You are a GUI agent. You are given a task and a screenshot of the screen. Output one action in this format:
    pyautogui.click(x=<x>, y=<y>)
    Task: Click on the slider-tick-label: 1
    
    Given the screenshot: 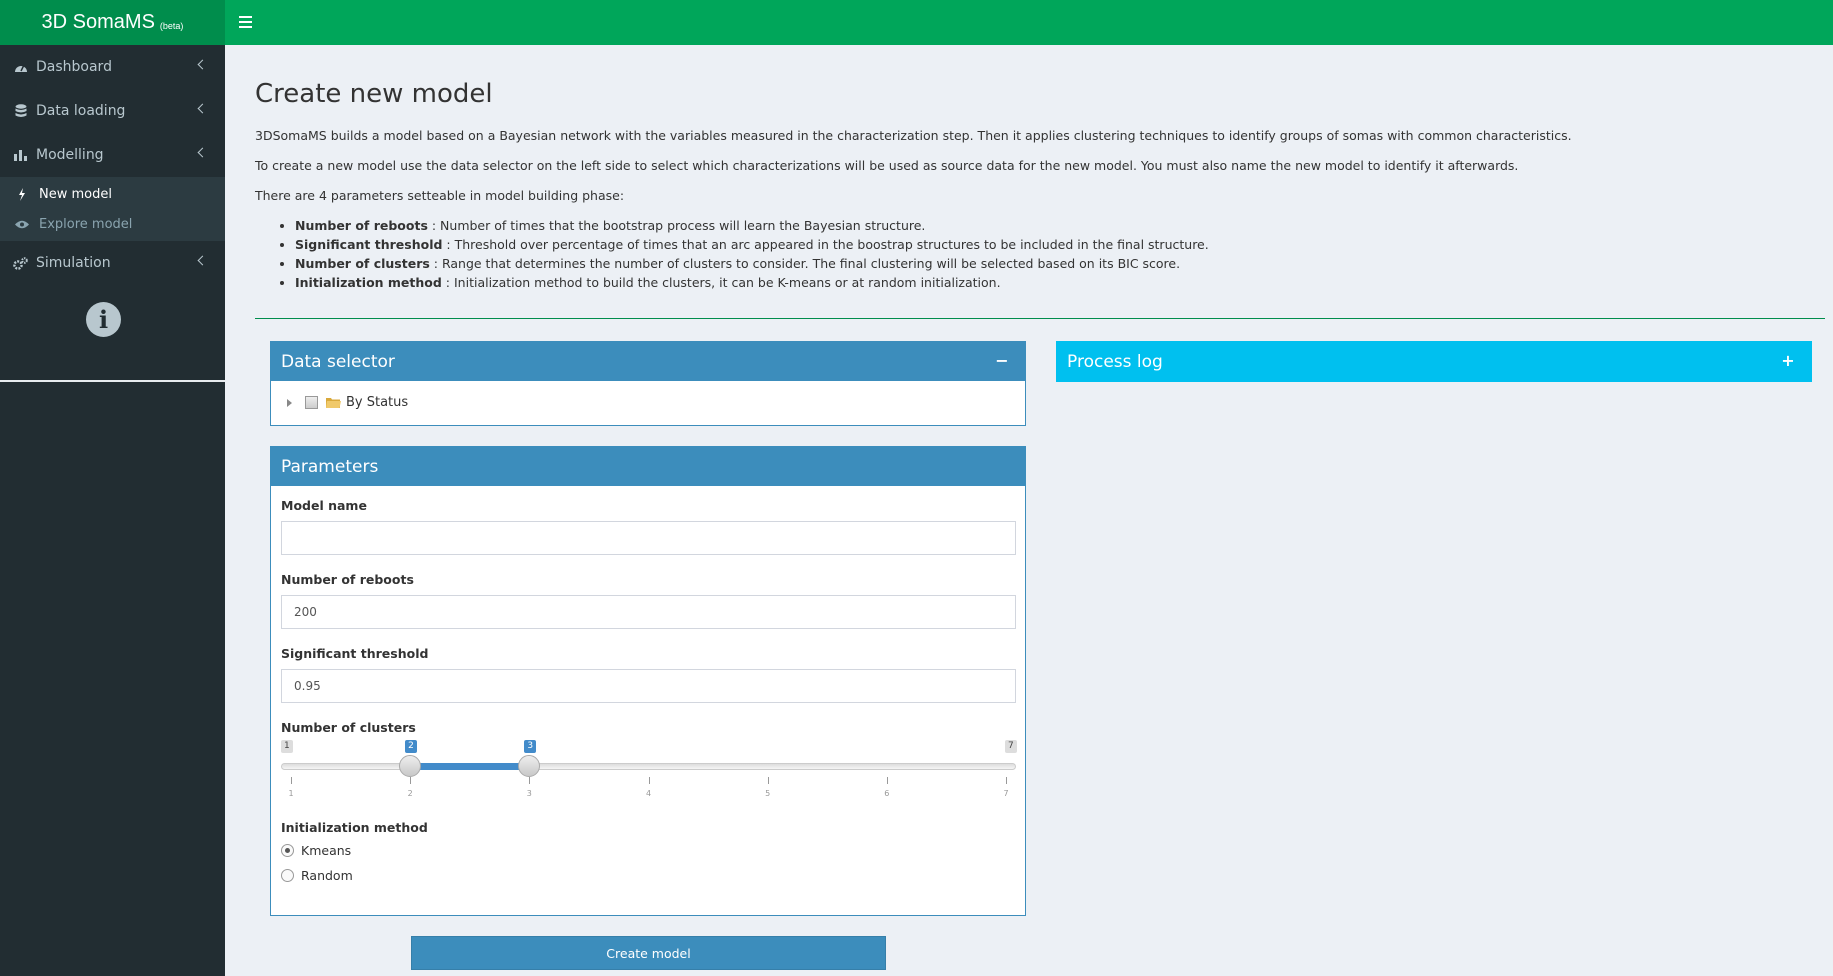 What is the action you would take?
    pyautogui.click(x=291, y=793)
    